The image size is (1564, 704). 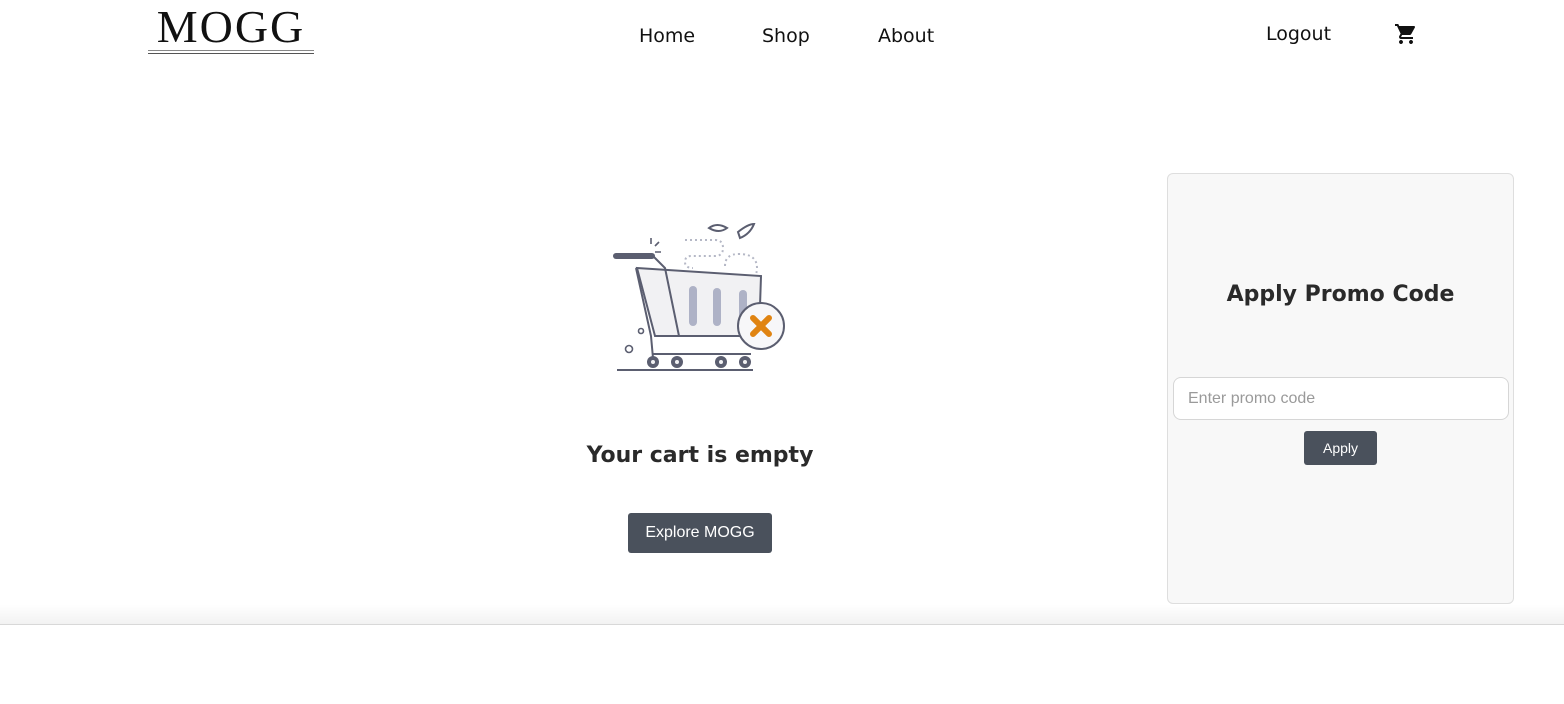 I want to click on apply-button: Apply, so click(x=1340, y=448).